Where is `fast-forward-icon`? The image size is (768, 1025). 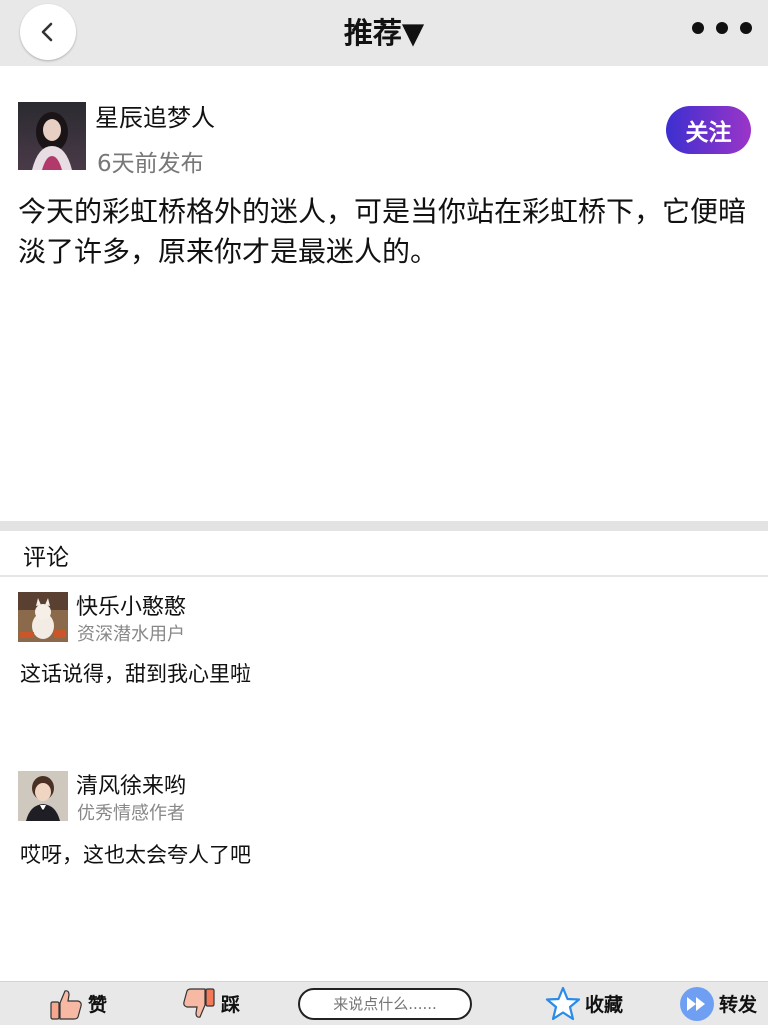 fast-forward-icon is located at coordinates (697, 1003).